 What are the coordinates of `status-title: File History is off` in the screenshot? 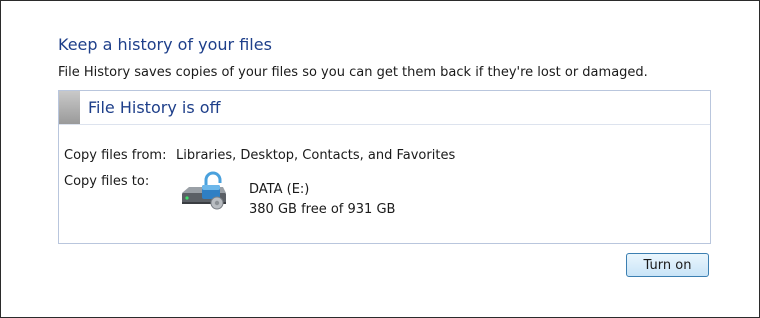 It's located at (154, 107).